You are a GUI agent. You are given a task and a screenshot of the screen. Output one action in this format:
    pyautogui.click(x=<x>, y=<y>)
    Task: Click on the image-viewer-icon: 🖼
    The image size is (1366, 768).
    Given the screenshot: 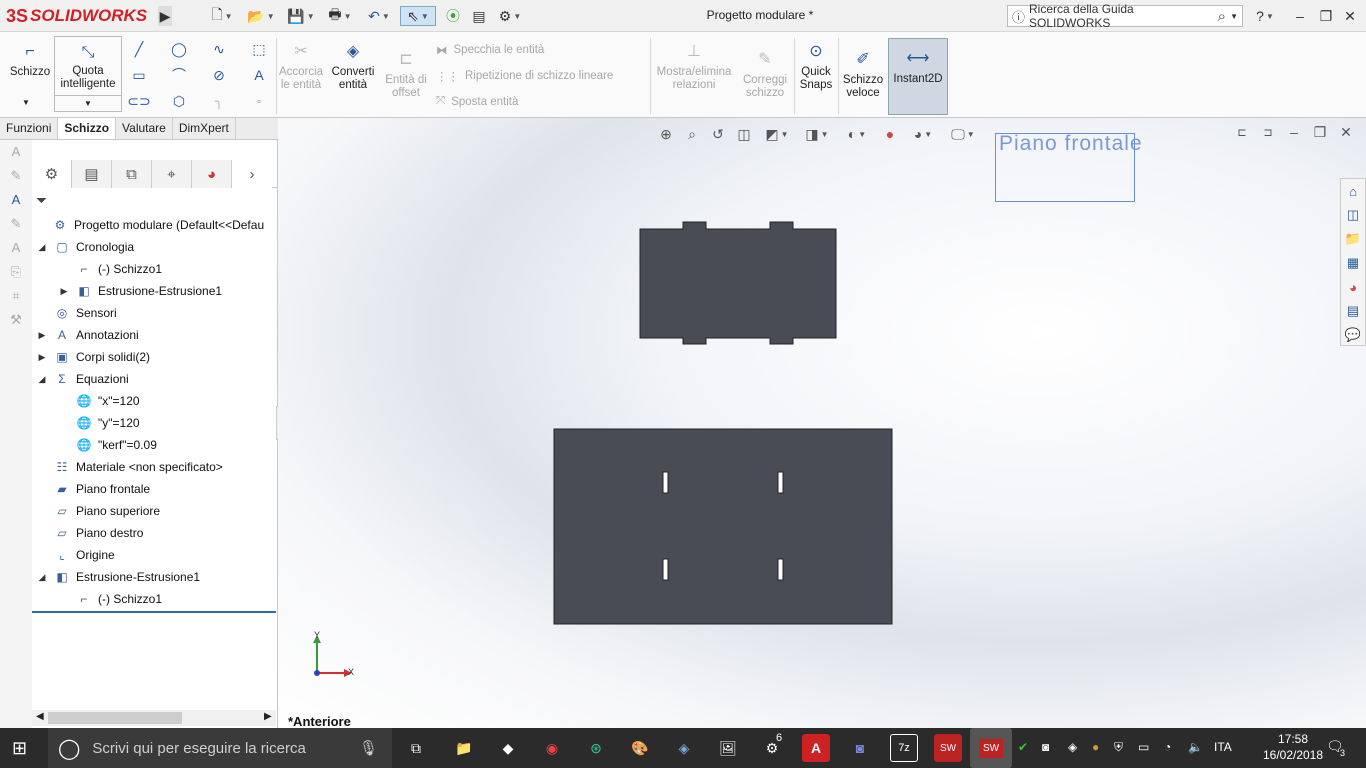 What is the action you would take?
    pyautogui.click(x=728, y=748)
    